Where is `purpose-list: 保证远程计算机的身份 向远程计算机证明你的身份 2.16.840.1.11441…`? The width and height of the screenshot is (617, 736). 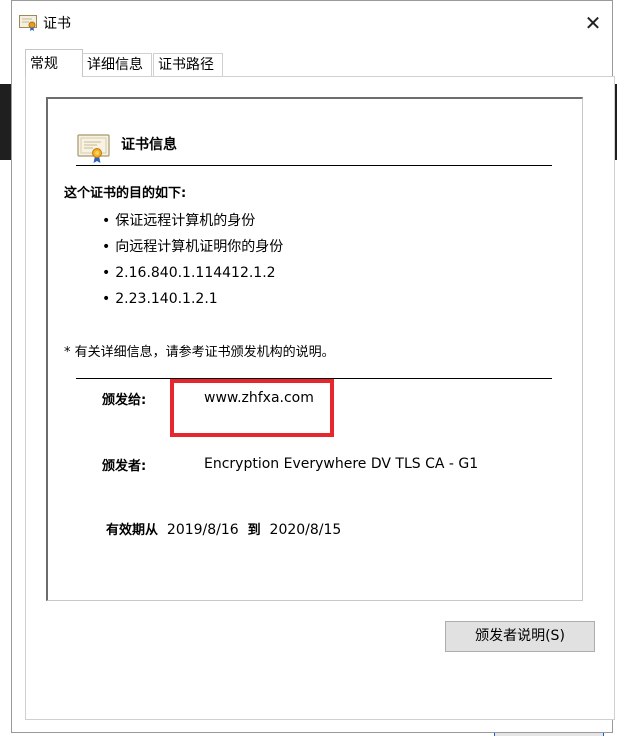
purpose-list: 保证远程计算机的身份 向远程计算机证明你的身份 2.16.840.1.11441… is located at coordinates (192, 264).